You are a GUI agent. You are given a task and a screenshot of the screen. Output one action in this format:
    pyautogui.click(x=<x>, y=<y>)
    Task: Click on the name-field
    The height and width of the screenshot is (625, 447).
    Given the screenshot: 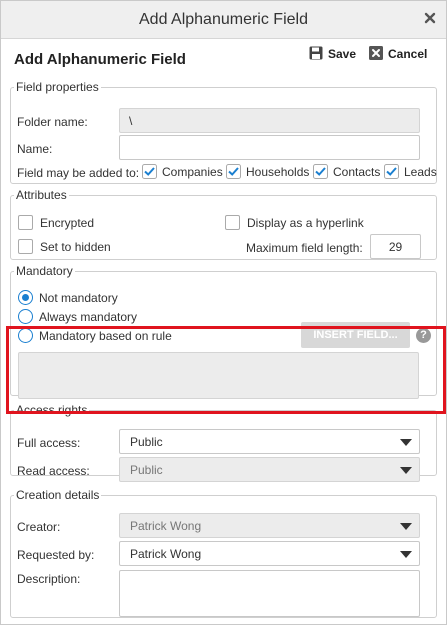 What is the action you would take?
    pyautogui.click(x=269, y=147)
    